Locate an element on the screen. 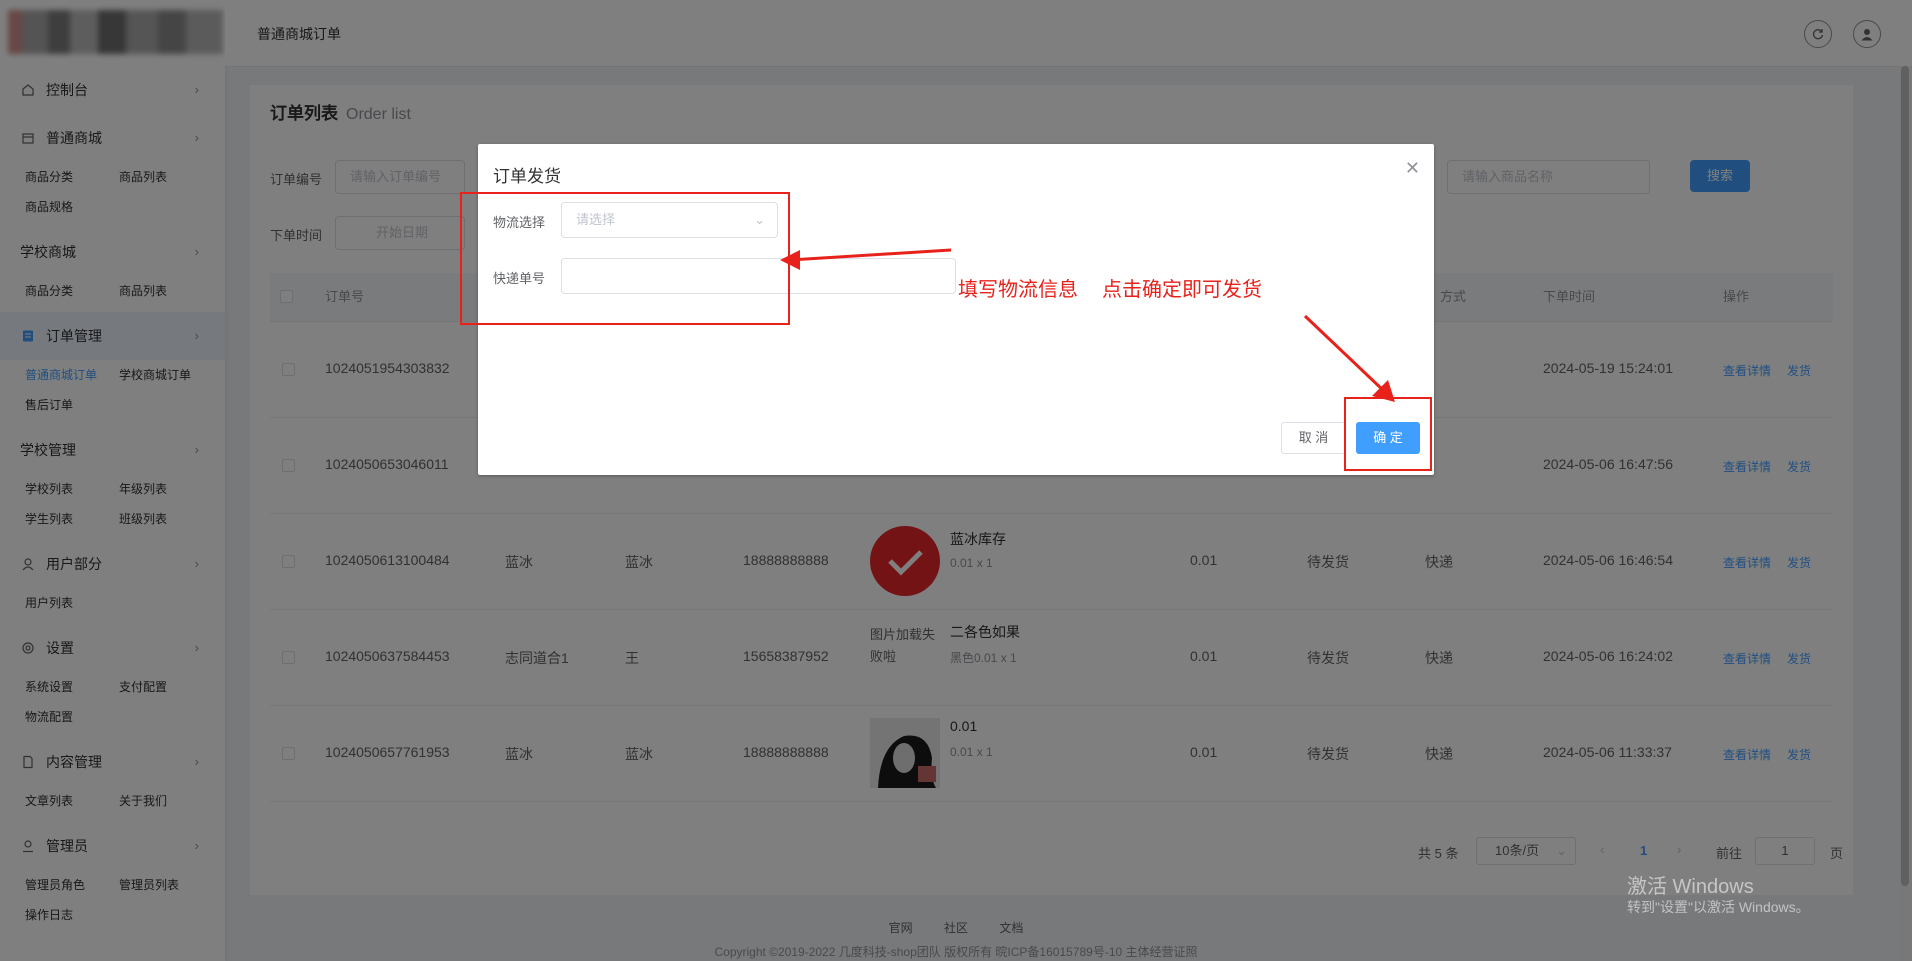 The image size is (1912, 961). annotation-arrows is located at coordinates (1087, 325).